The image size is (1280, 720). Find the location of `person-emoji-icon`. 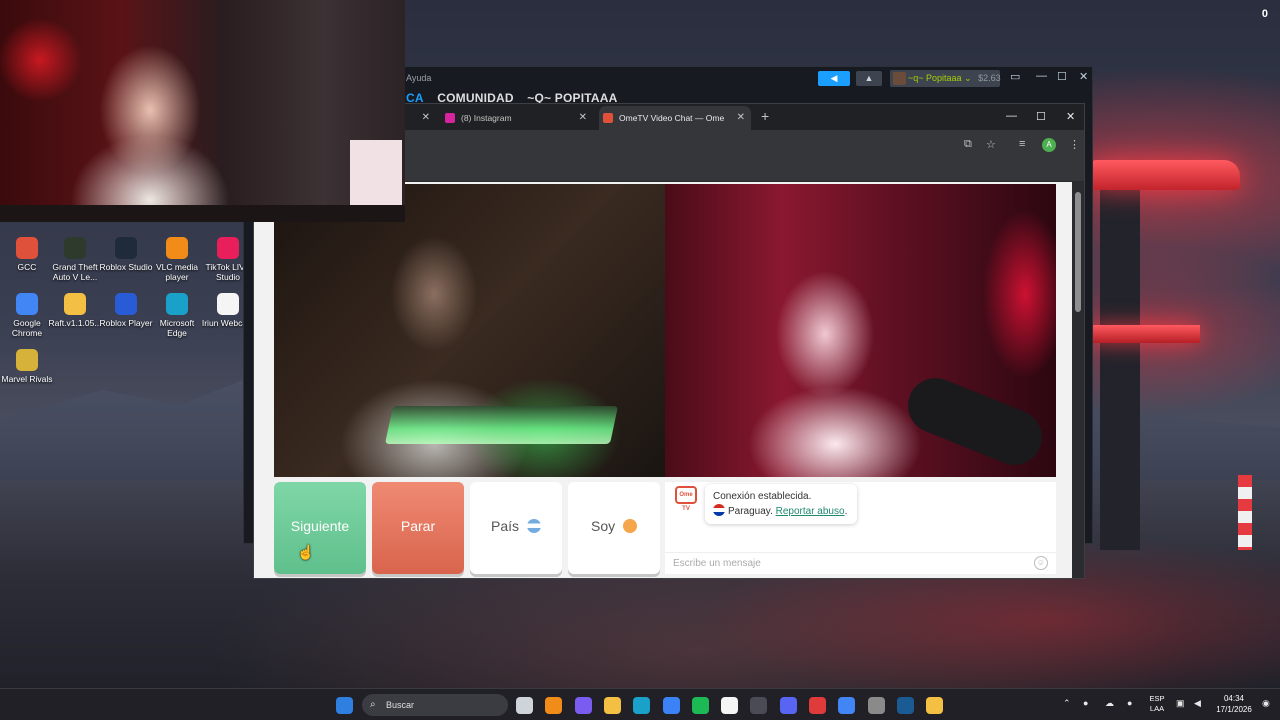

person-emoji-icon is located at coordinates (630, 526).